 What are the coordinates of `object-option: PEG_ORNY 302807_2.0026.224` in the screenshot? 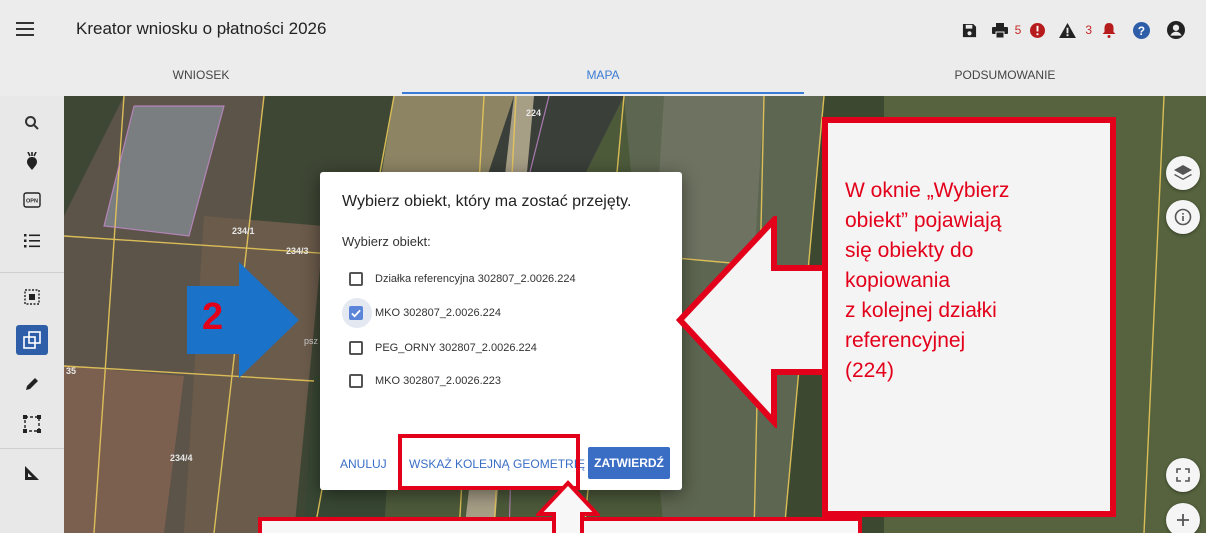 It's located at (439, 348).